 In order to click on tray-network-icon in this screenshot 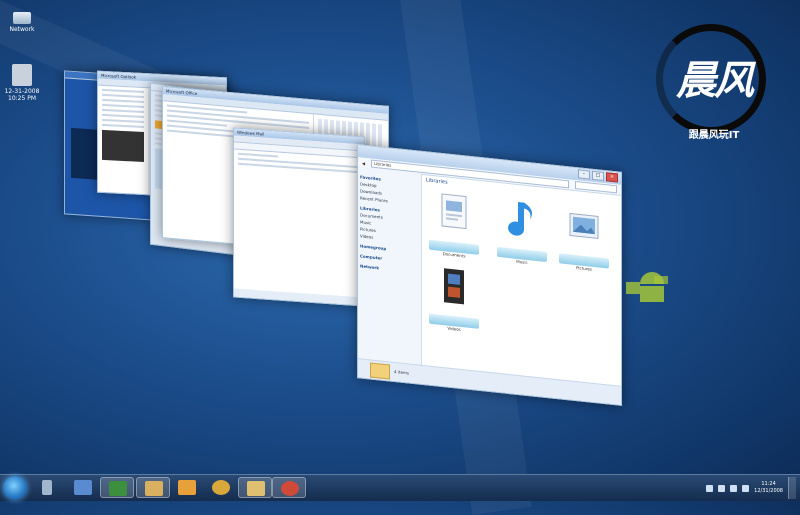, I will do `click(722, 488)`.